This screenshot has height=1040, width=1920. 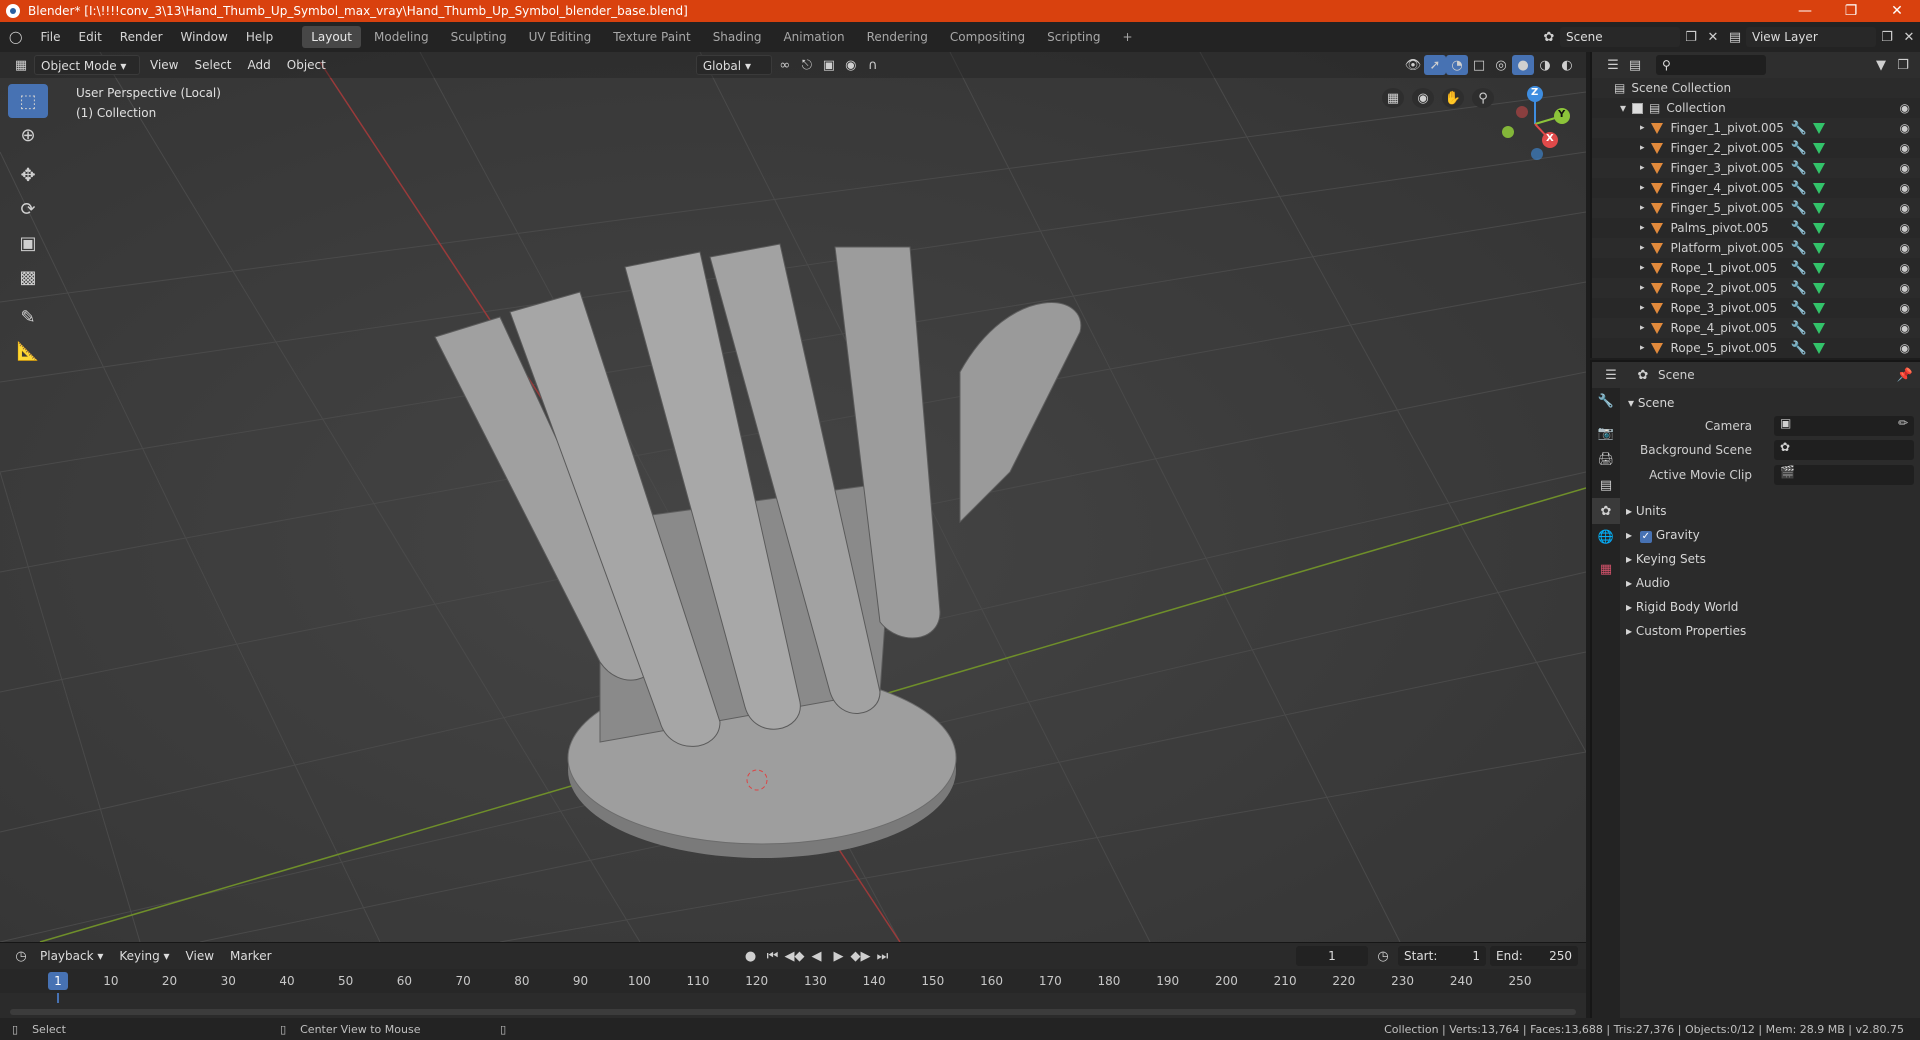 I want to click on minimize-button: —, so click(x=1805, y=11).